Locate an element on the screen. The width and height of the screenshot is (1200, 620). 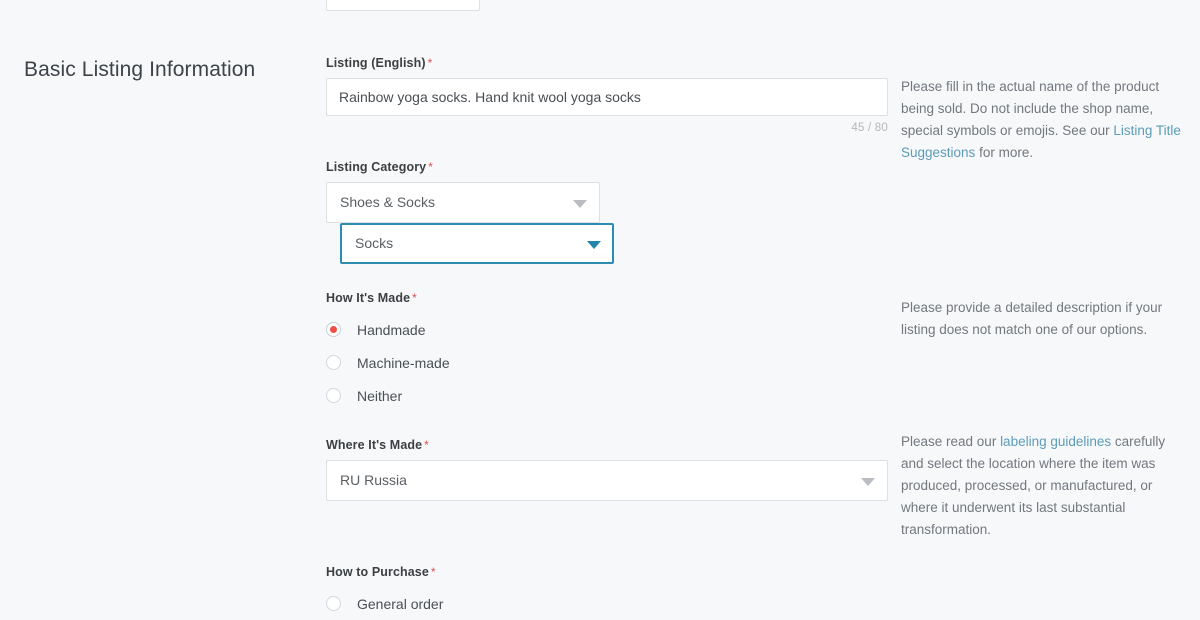
how-to-purchase-label-text: How to Purchase is located at coordinates (377, 572).